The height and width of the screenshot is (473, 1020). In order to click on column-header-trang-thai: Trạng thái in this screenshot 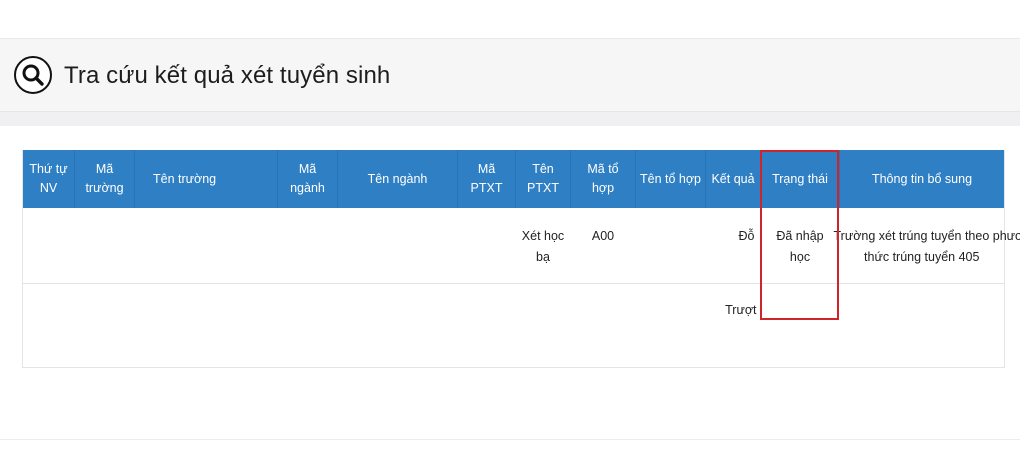, I will do `click(800, 179)`.